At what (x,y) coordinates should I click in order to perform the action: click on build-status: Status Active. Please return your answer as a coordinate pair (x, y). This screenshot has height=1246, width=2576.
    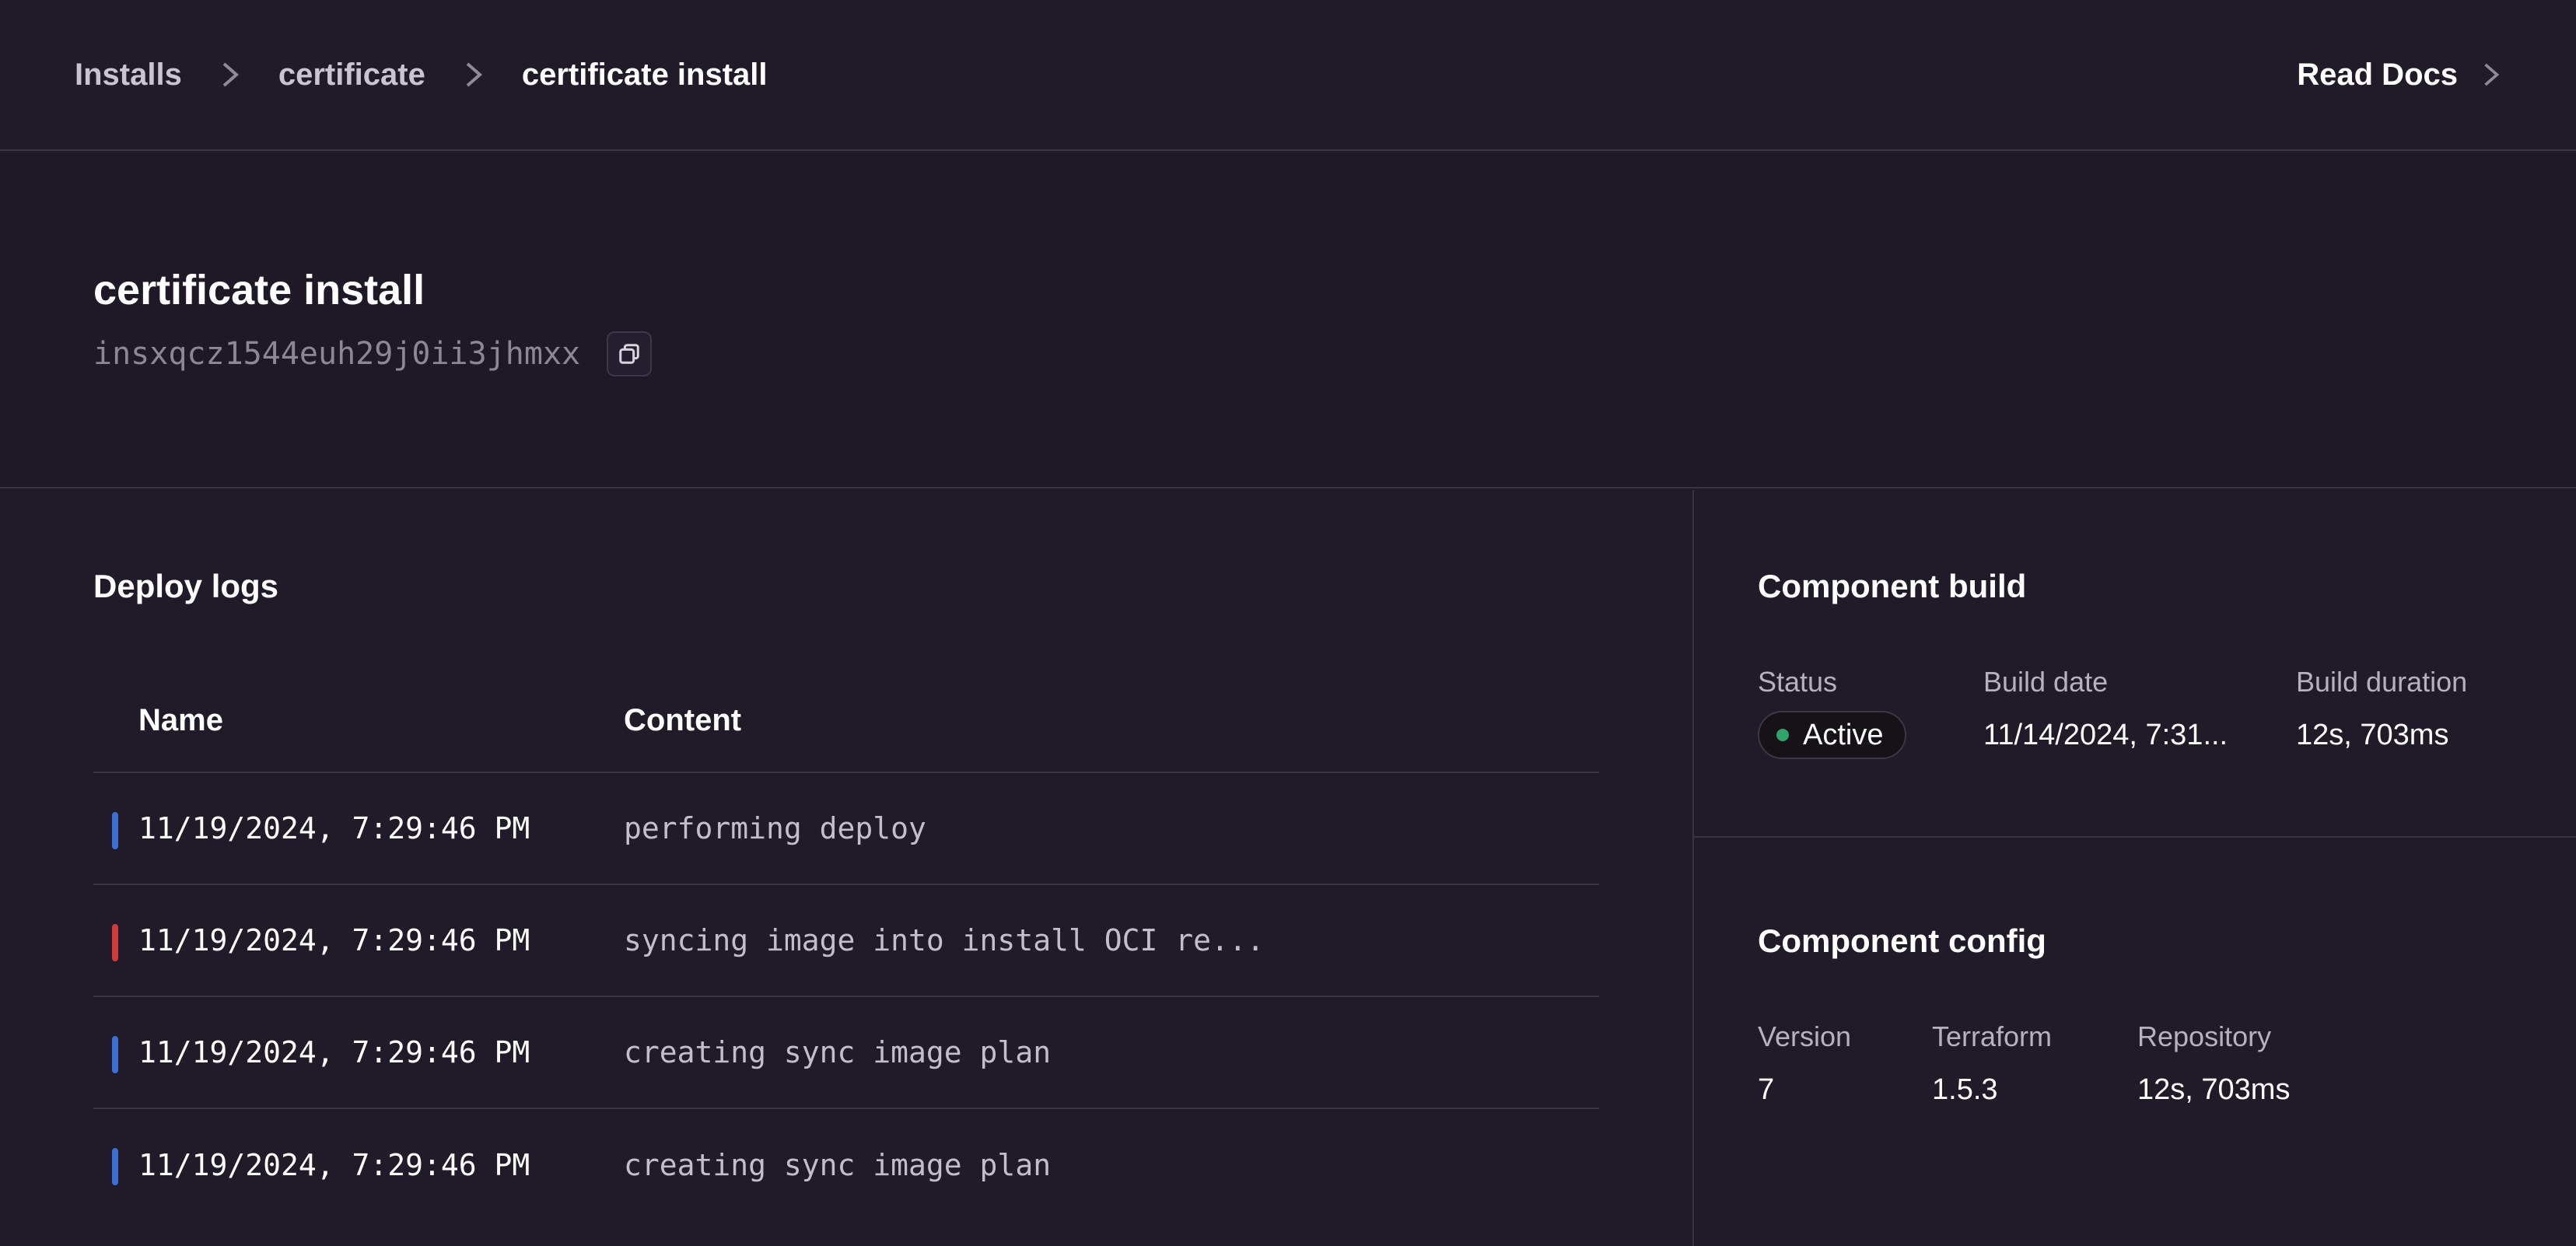
    Looking at the image, I should click on (1833, 713).